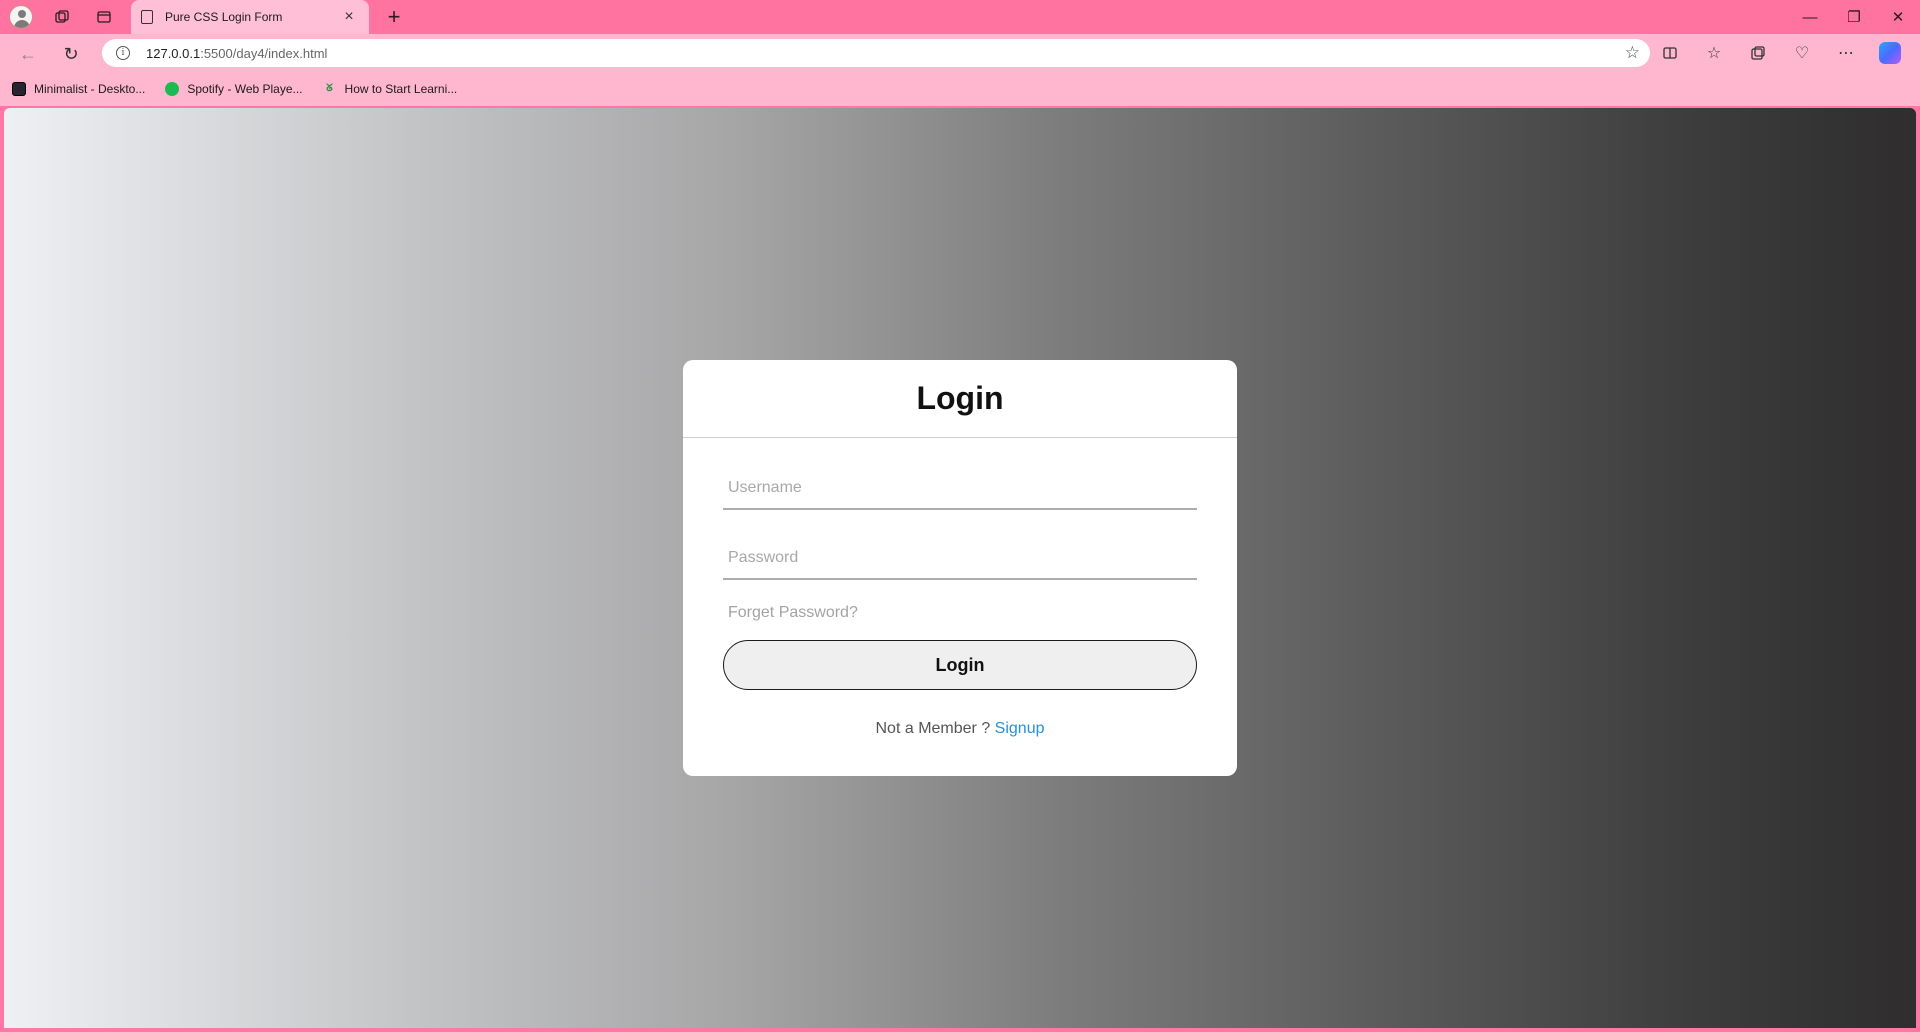  Describe the element at coordinates (1846, 53) in the screenshot. I see `more-options-icon: ⋯` at that location.